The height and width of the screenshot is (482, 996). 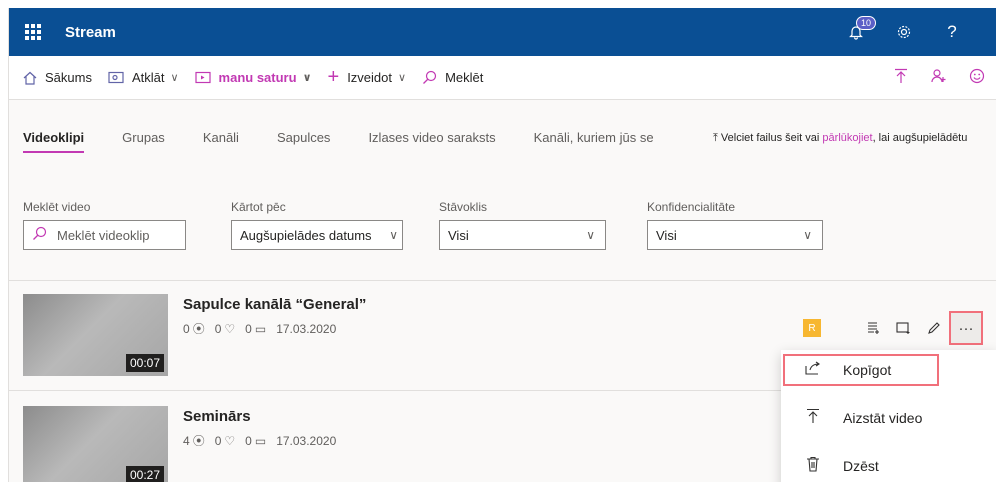 What do you see at coordinates (813, 466) in the screenshot?
I see `trash-icon` at bounding box center [813, 466].